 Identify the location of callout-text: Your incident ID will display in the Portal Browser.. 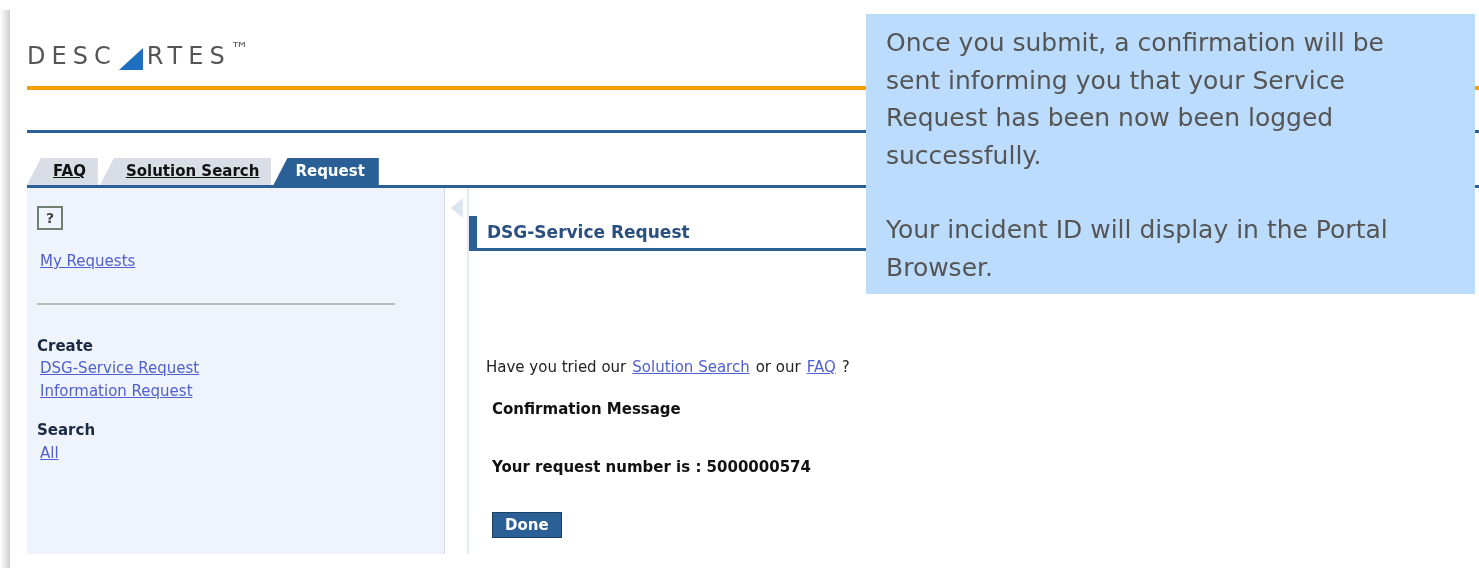
(1137, 249).